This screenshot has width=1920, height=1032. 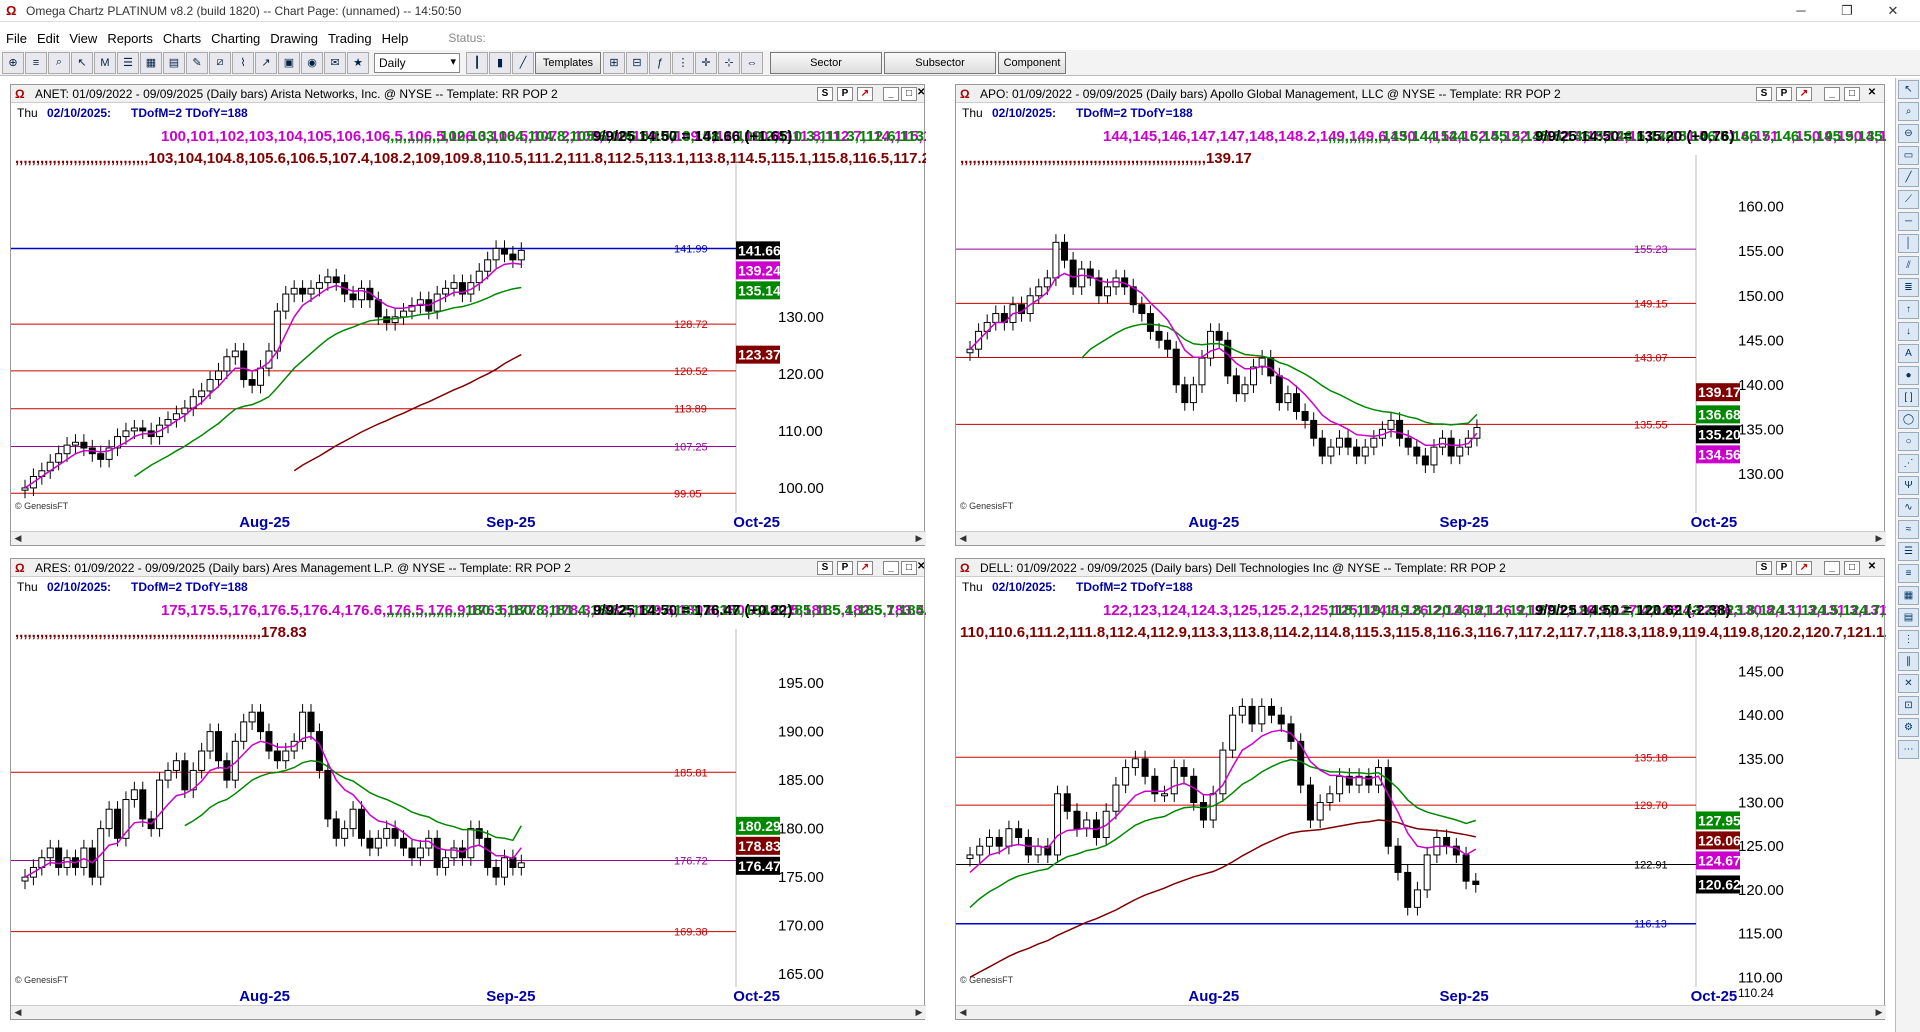 What do you see at coordinates (1908, 309) in the screenshot?
I see `draw-arrow-up-icon: ↑` at bounding box center [1908, 309].